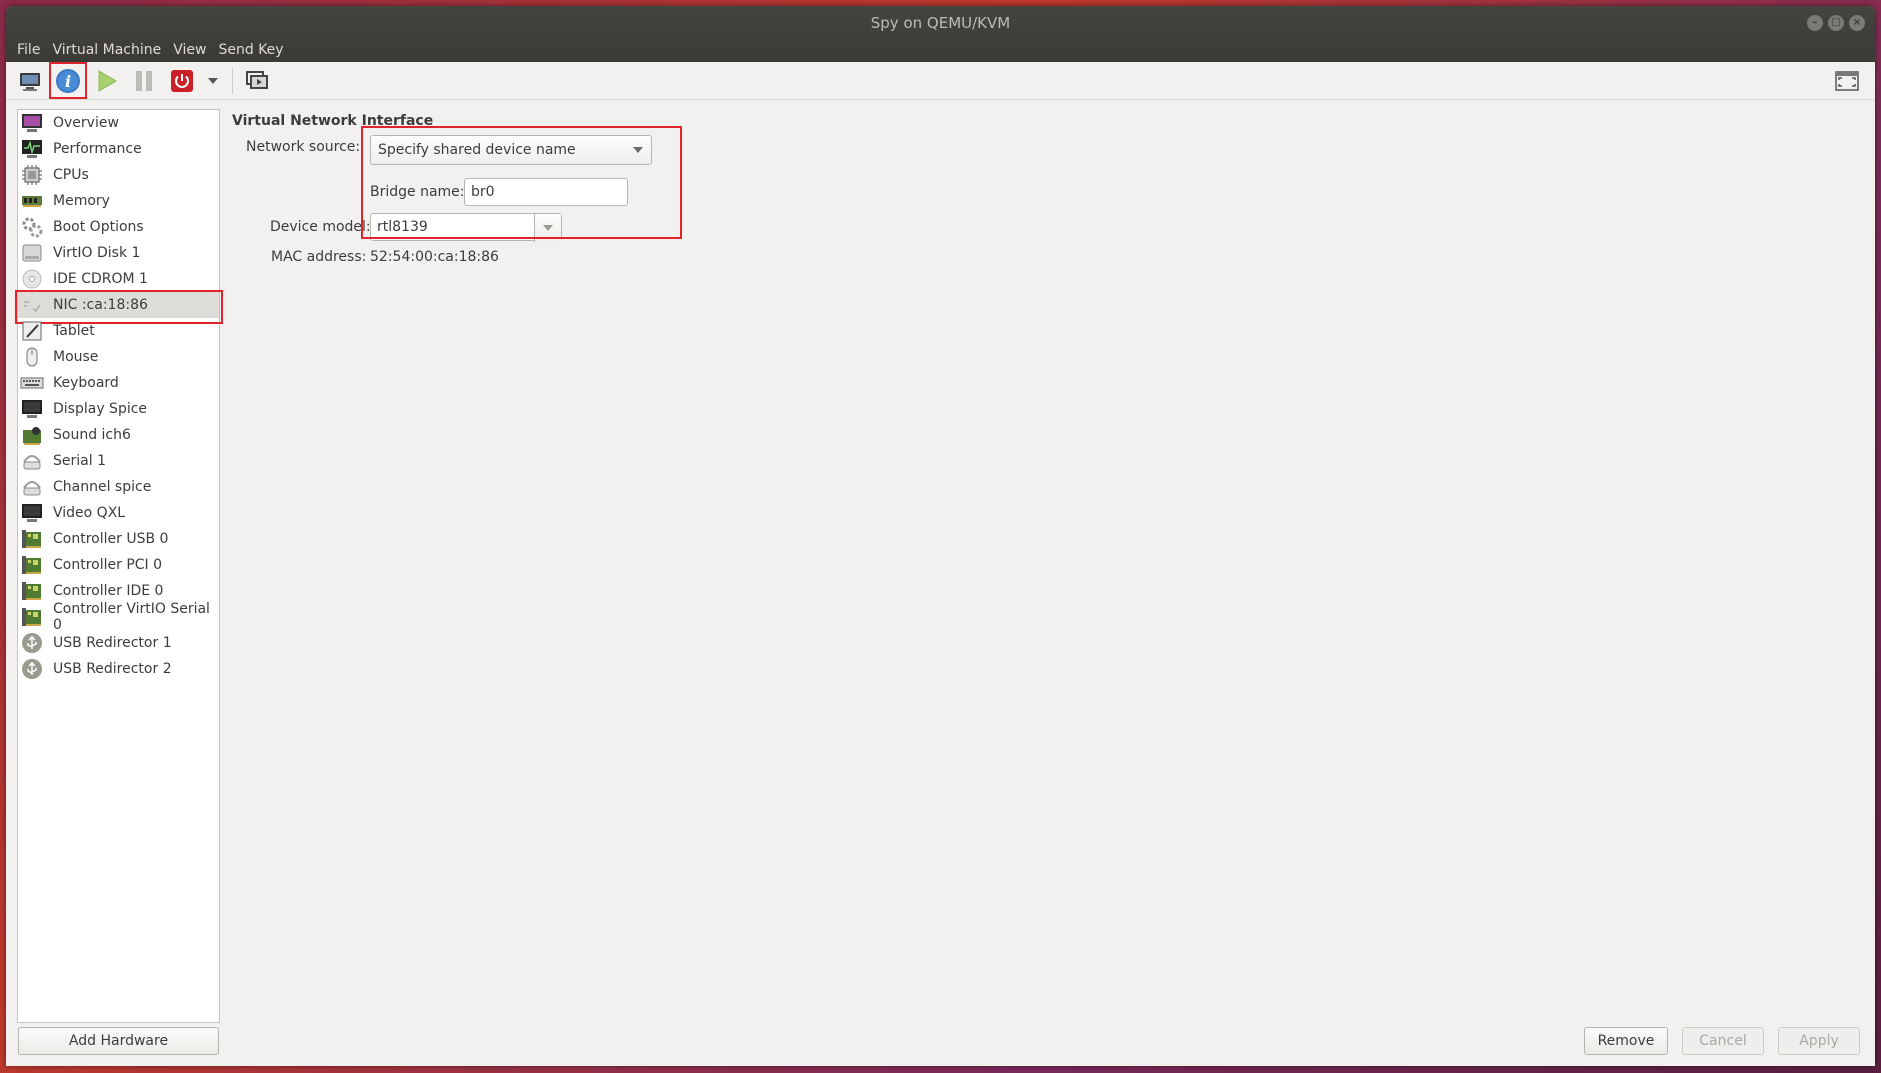 This screenshot has width=1881, height=1073. Describe the element at coordinates (1626, 1041) in the screenshot. I see `remove-button: Remove` at that location.